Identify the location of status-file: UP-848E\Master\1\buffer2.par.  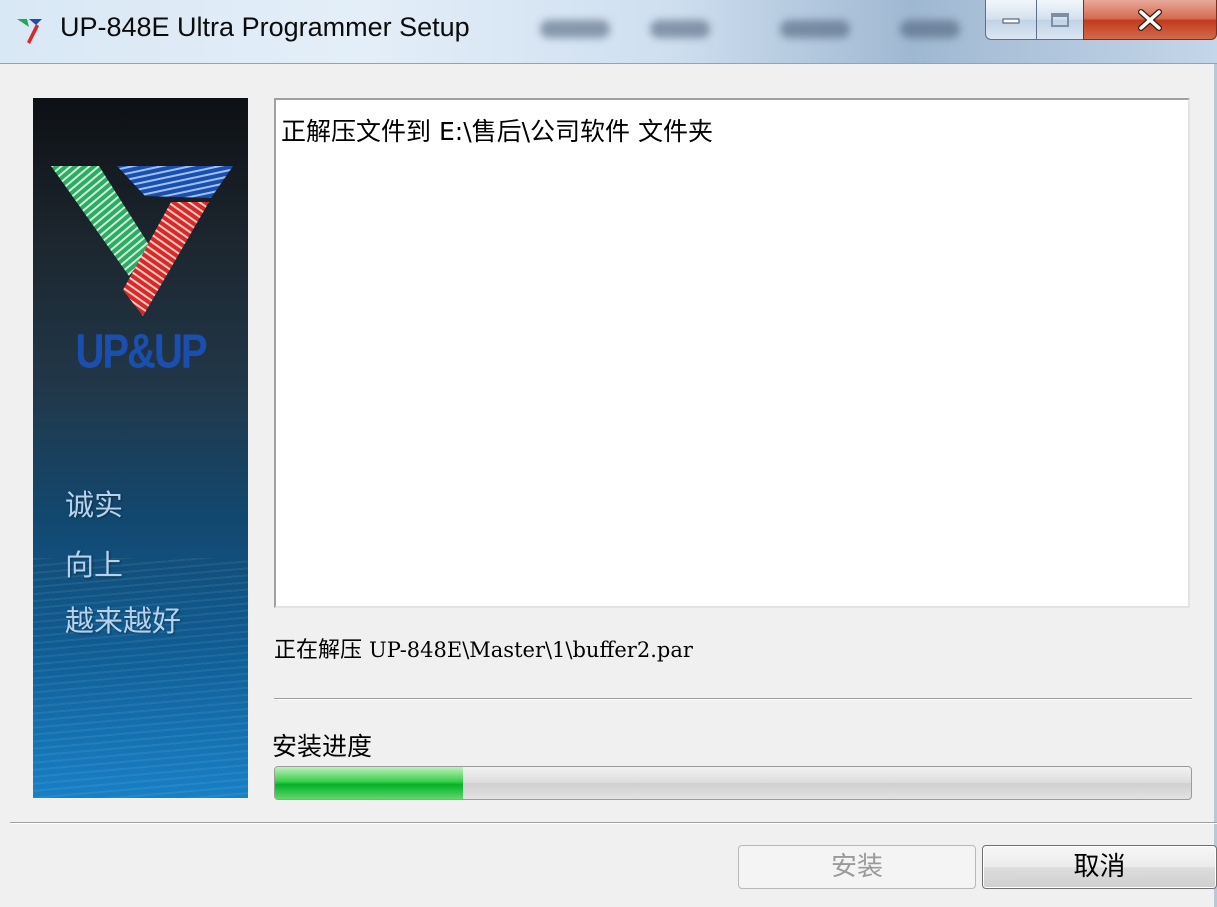
(531, 650).